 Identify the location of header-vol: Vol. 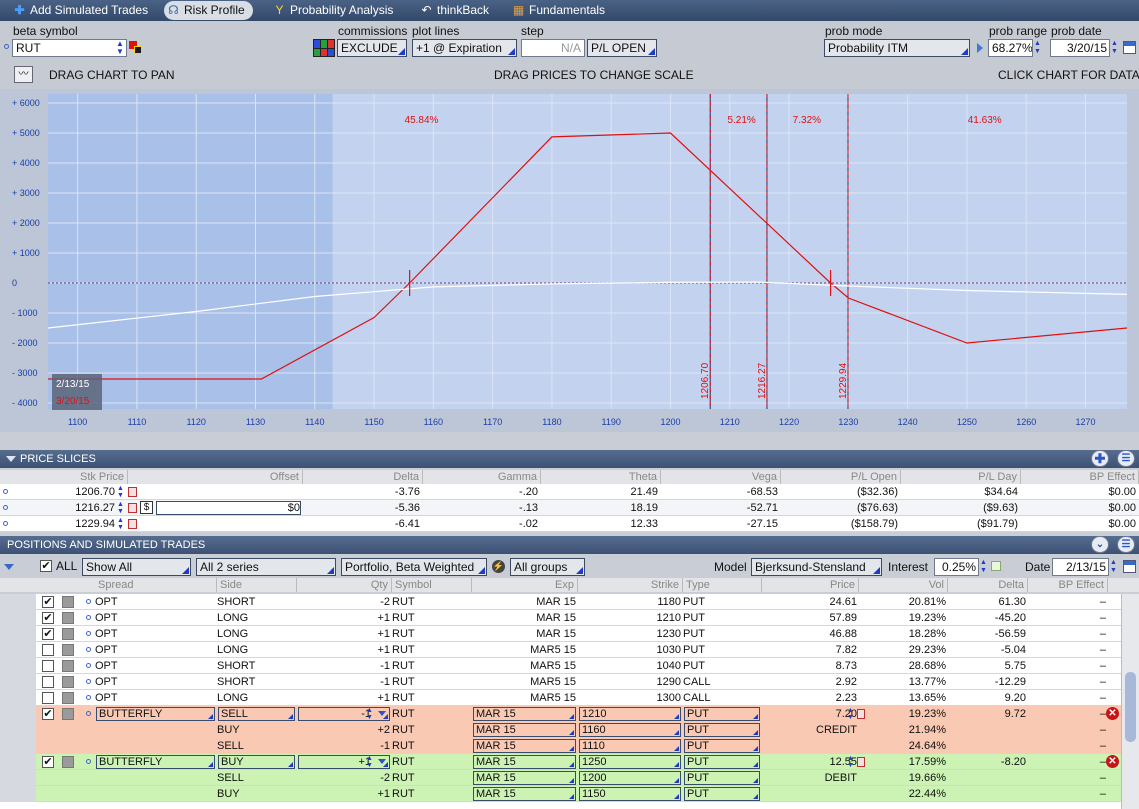
(907, 585).